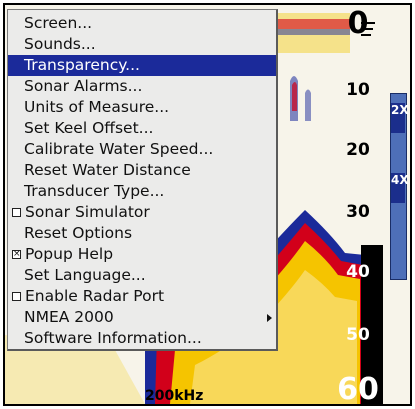  Describe the element at coordinates (16, 254) in the screenshot. I see `checkbox-checked-icon: ×` at that location.